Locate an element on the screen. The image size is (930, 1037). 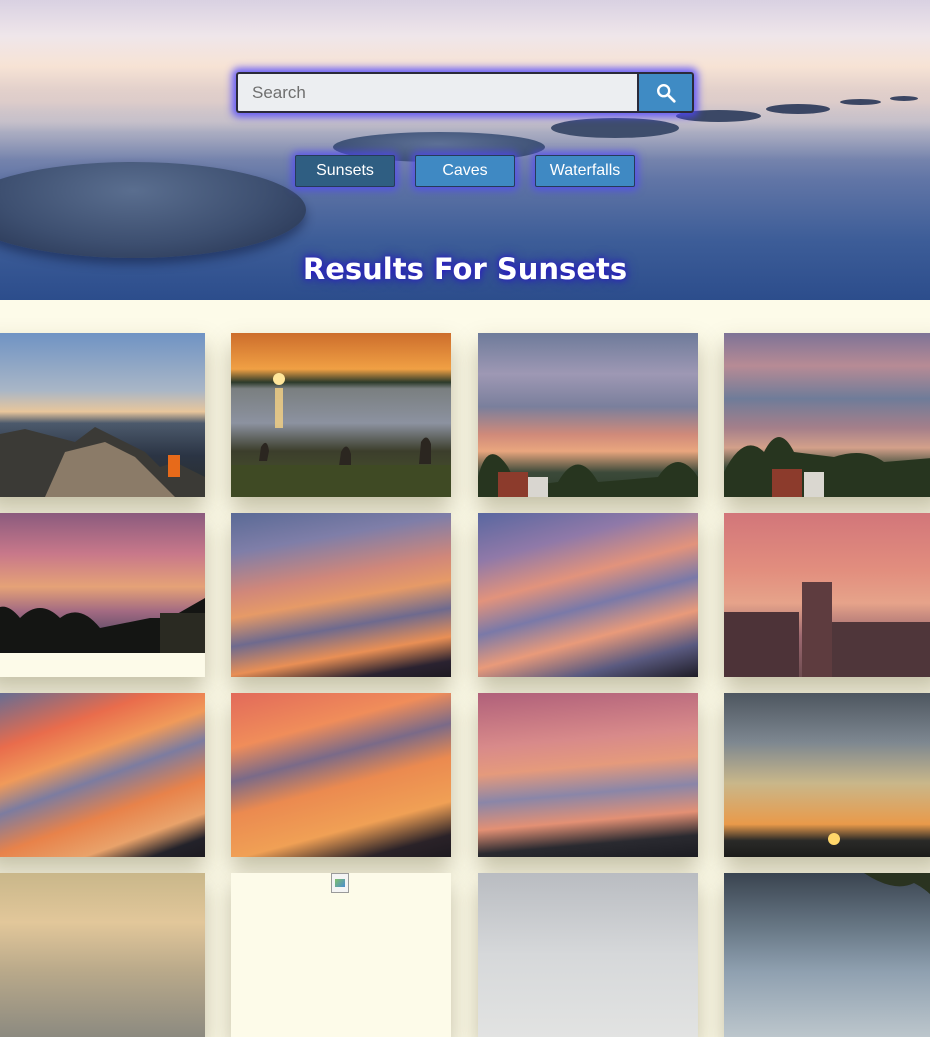
broken-image-icon is located at coordinates (340, 883).